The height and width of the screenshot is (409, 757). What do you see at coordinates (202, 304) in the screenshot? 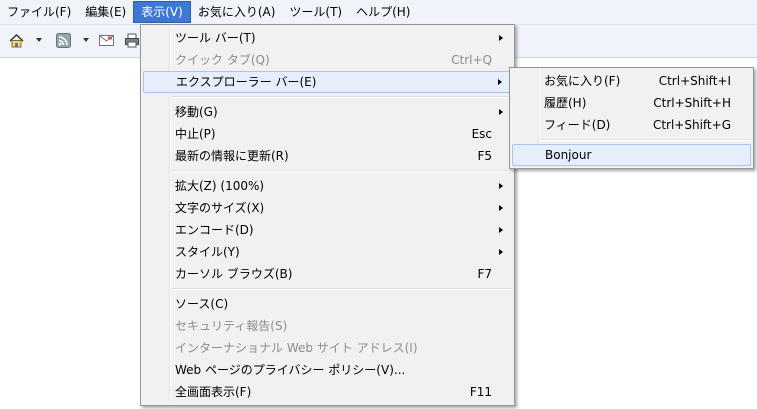
I see `menu-item-label: ソース(C)` at bounding box center [202, 304].